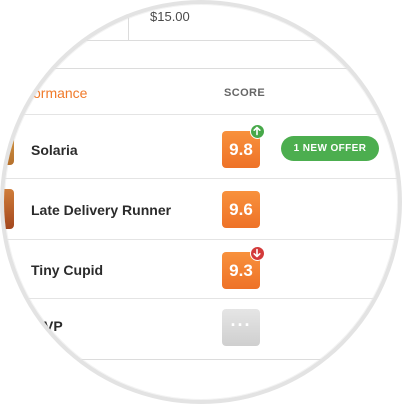 The width and height of the screenshot is (402, 404). Describe the element at coordinates (257, 253) in the screenshot. I see `trend-down-icon` at that location.